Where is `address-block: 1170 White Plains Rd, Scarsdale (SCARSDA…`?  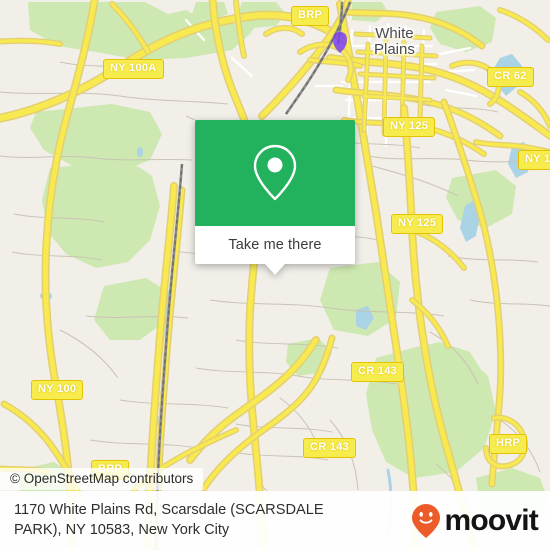
address-block: 1170 White Plains Rd, Scarsdale (SCARSDA… is located at coordinates (205, 520).